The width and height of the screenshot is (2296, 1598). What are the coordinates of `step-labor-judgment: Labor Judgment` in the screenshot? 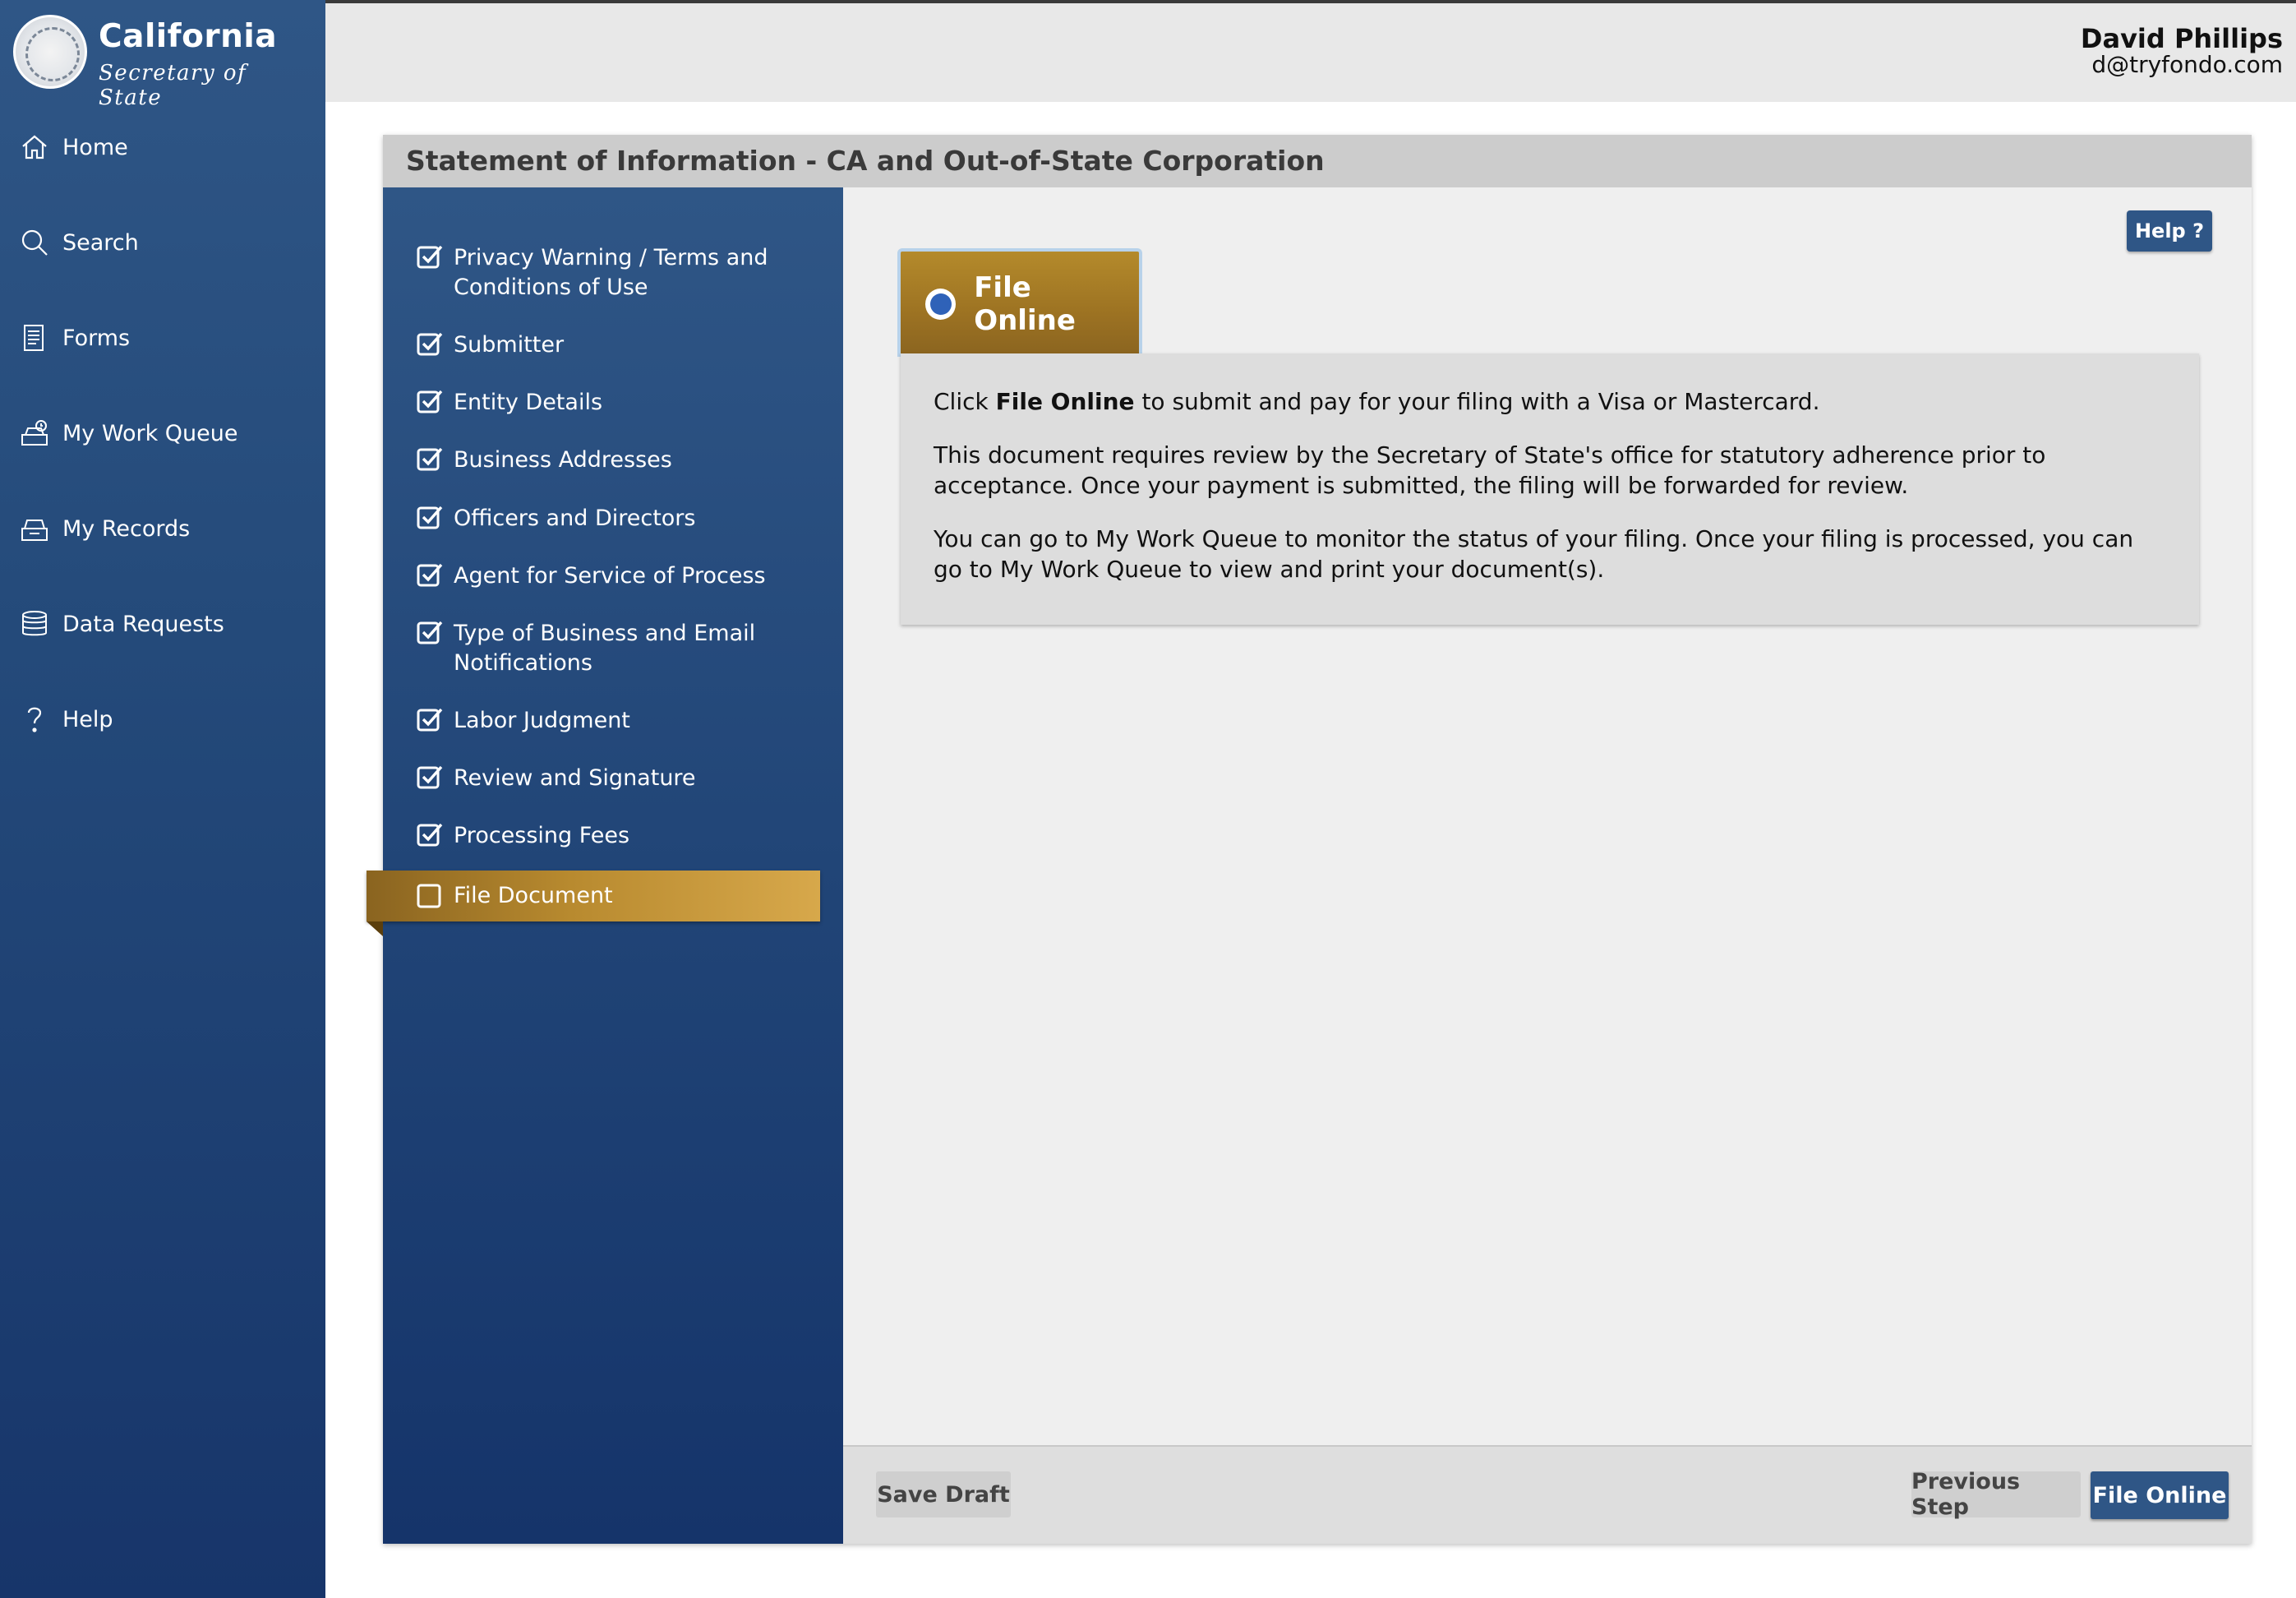 It's located at (621, 721).